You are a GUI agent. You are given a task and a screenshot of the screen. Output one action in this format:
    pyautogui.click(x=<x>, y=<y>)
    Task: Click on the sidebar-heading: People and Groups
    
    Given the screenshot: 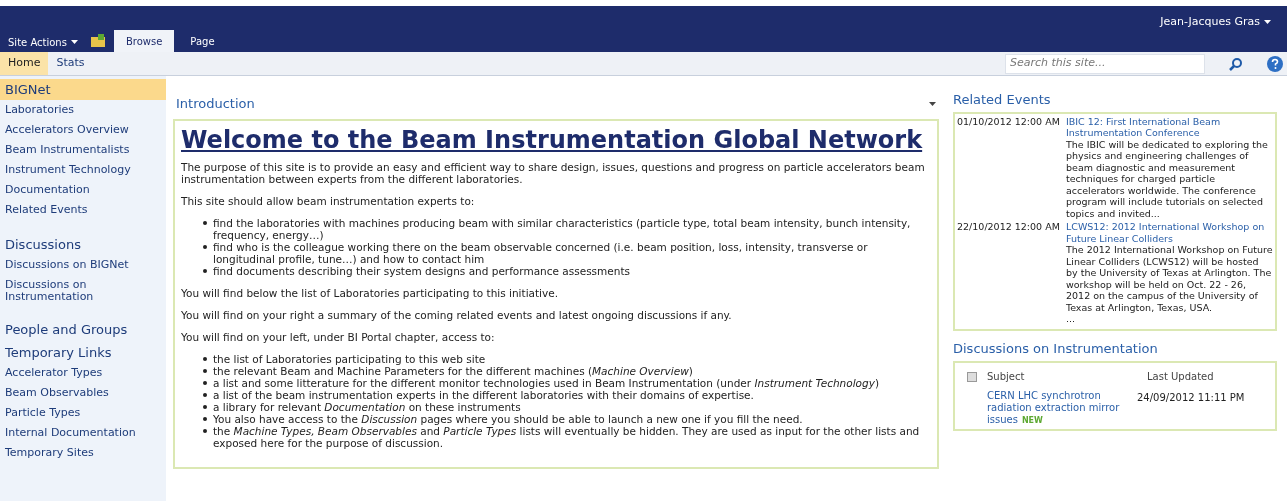 What is the action you would take?
    pyautogui.click(x=83, y=329)
    